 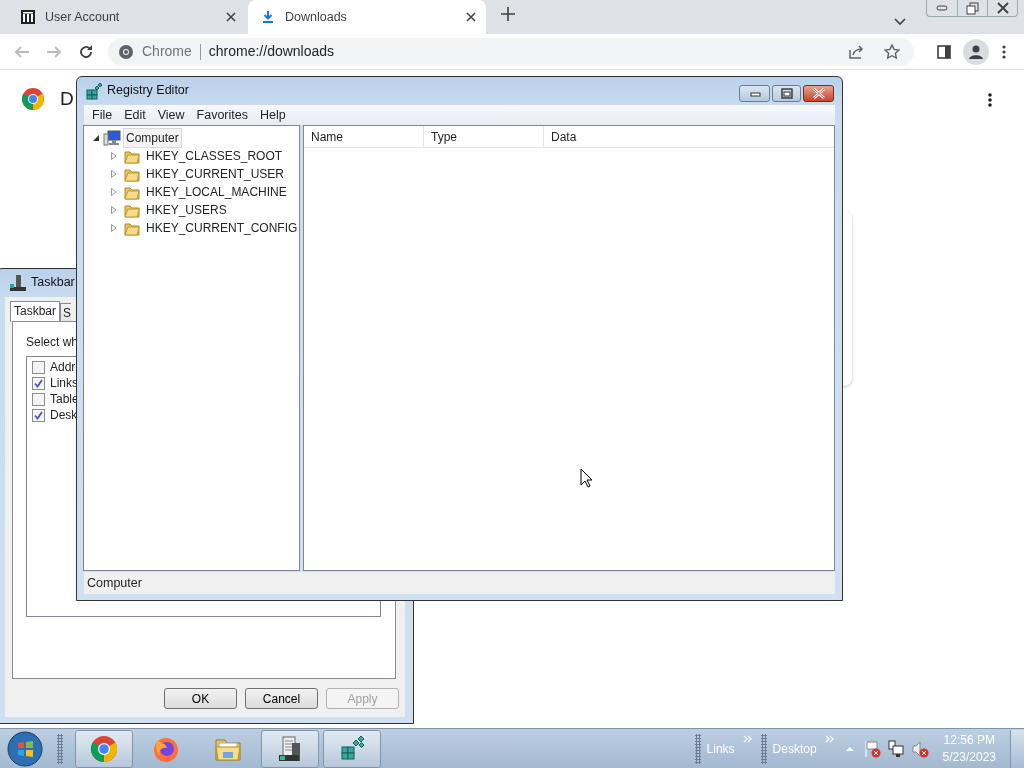 I want to click on computer-icon, so click(x=112, y=138).